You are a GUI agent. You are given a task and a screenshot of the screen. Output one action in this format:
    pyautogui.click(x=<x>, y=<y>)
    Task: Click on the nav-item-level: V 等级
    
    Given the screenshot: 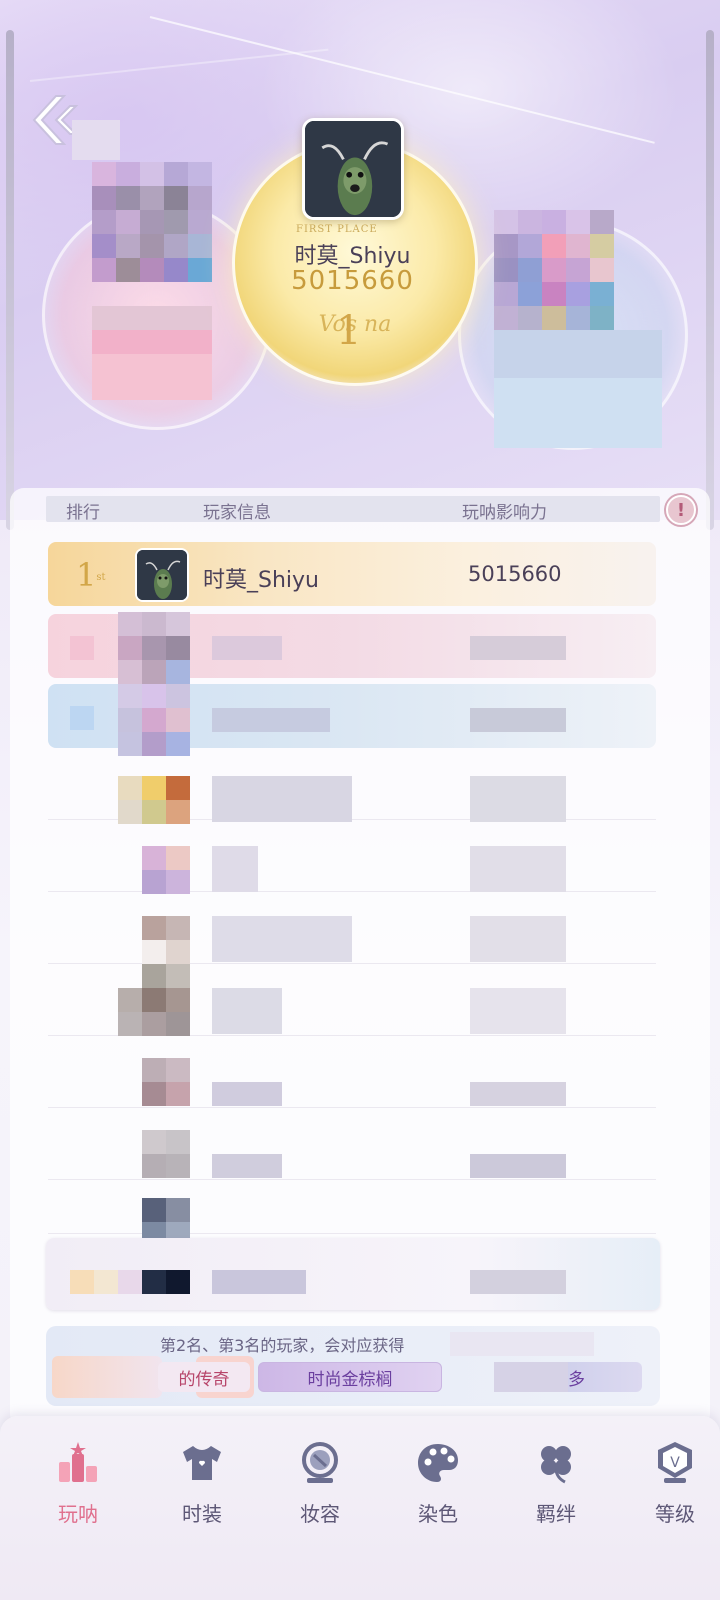 What is the action you would take?
    pyautogui.click(x=675, y=1490)
    